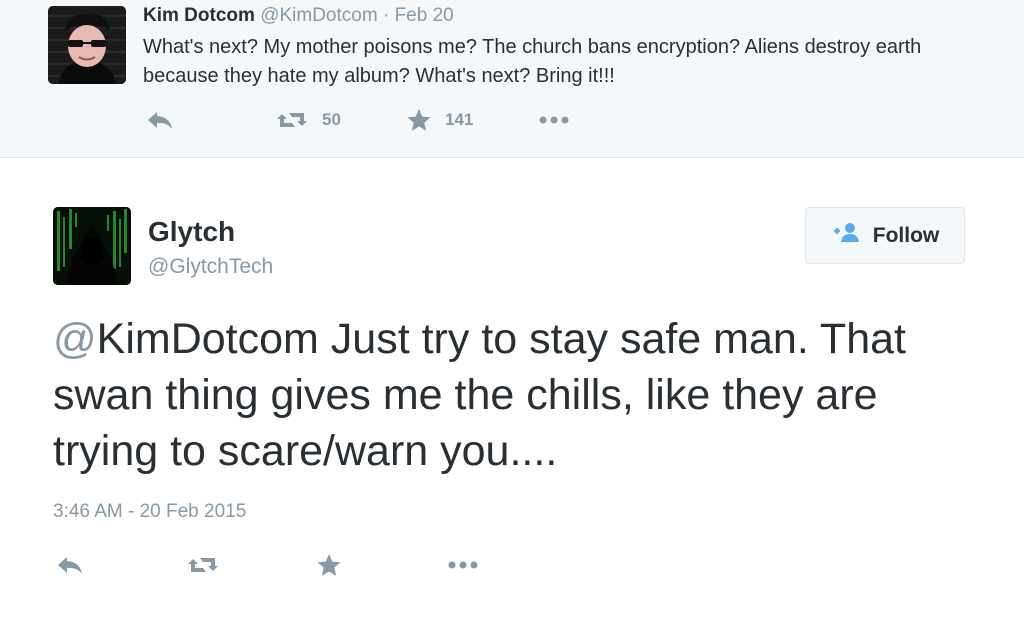 Image resolution: width=1024 pixels, height=618 pixels. Describe the element at coordinates (459, 119) in the screenshot. I see `parent-favorite-count: 141` at that location.